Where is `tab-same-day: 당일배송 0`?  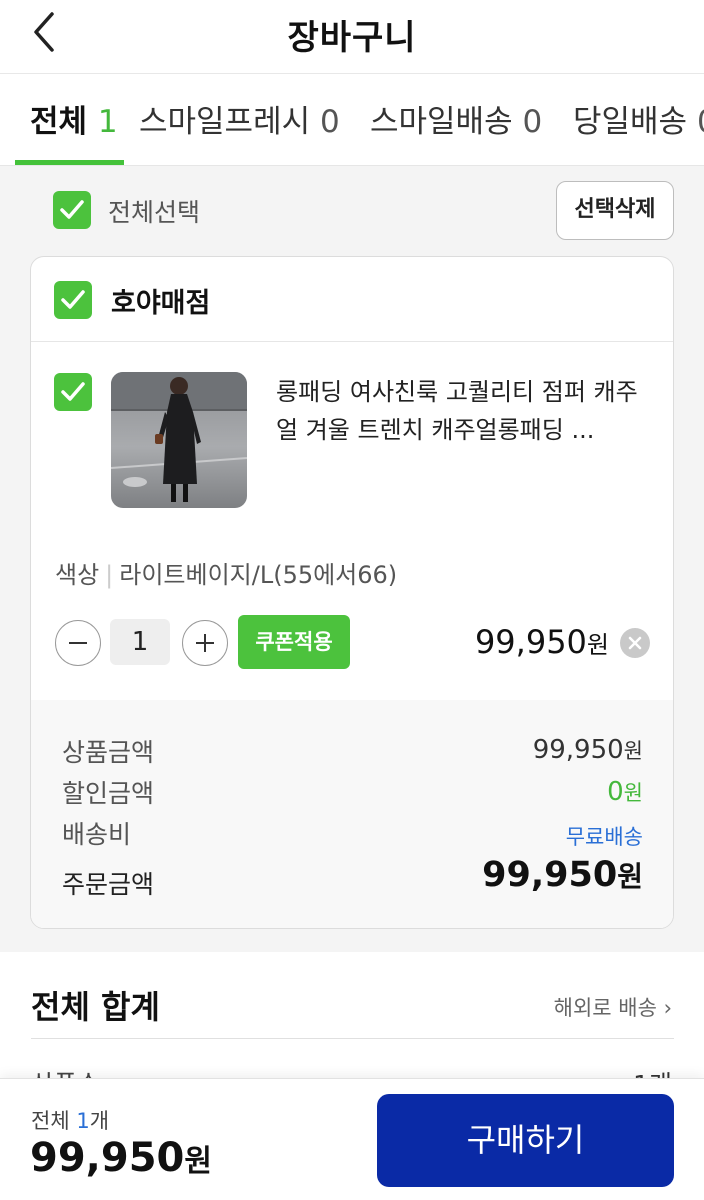
tab-same-day: 당일배송 0 is located at coordinates (638, 118).